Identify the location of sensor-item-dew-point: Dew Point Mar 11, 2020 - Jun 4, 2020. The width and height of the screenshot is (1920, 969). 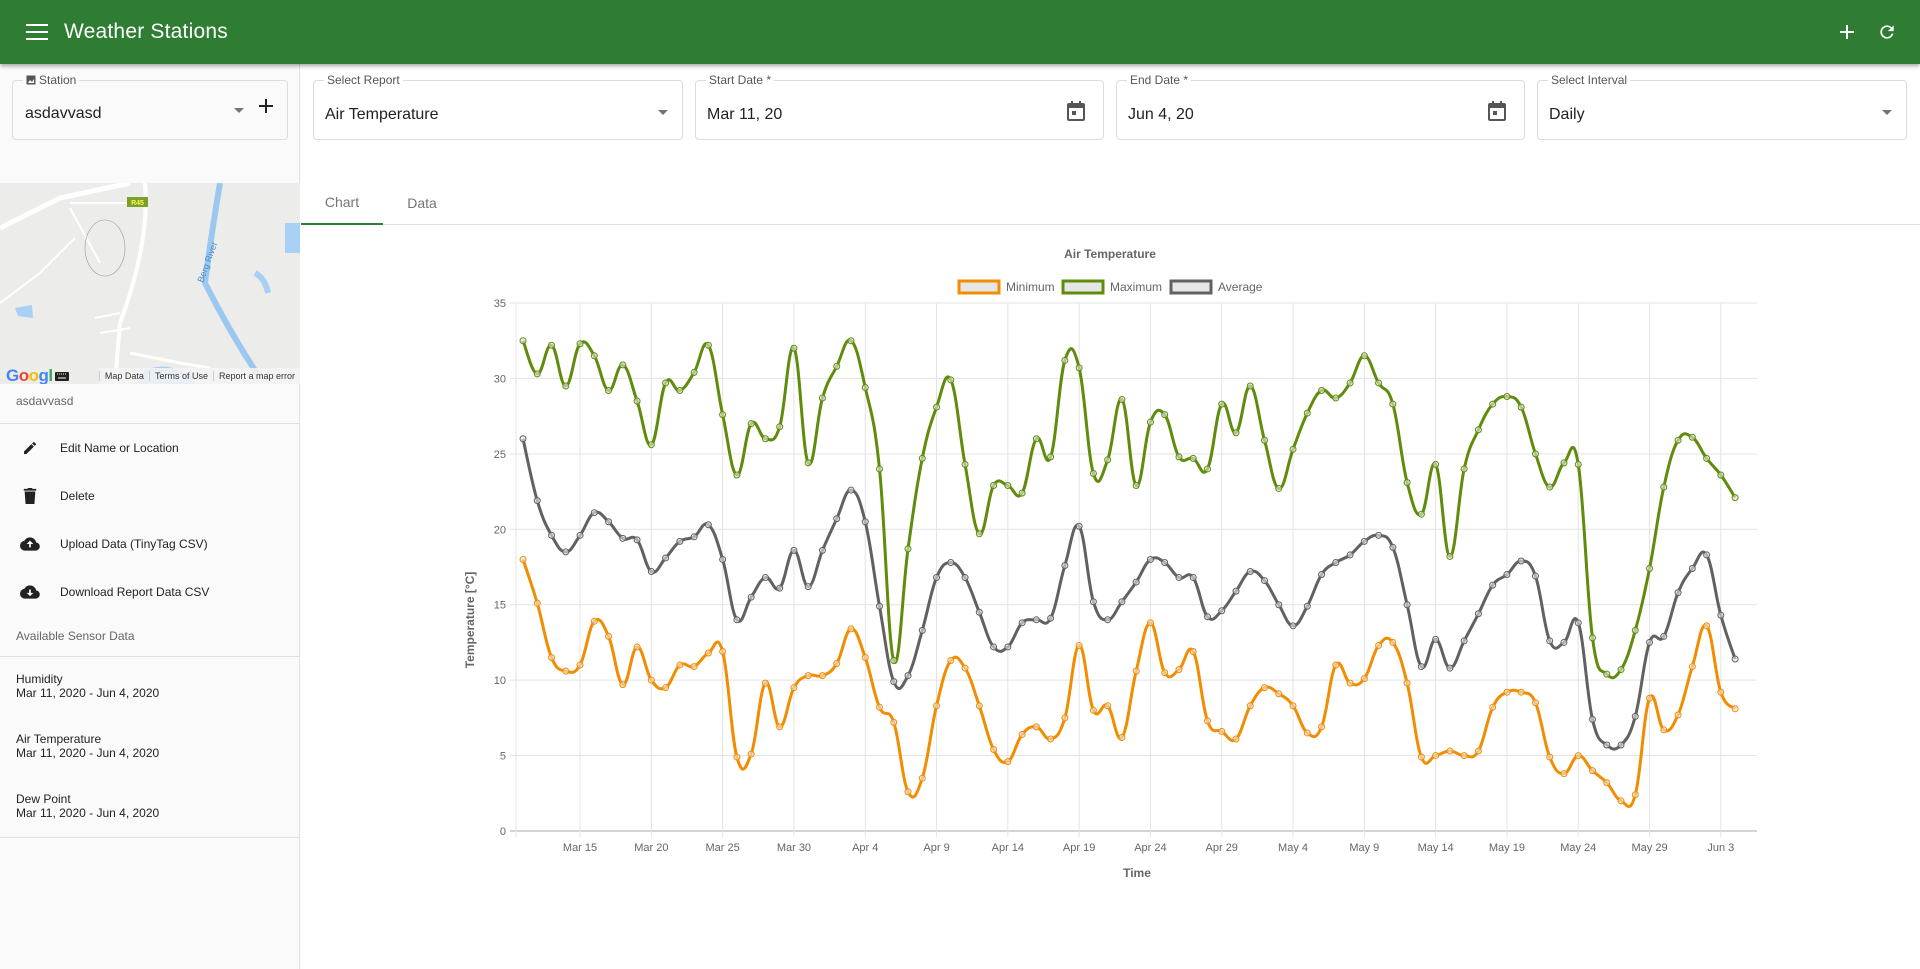
(87, 806).